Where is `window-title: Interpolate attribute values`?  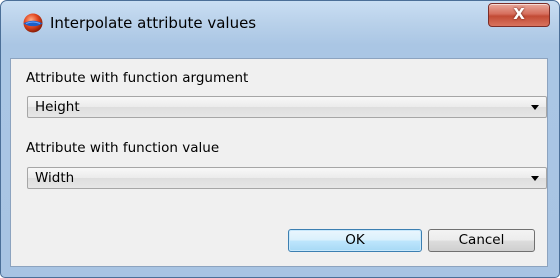 window-title: Interpolate attribute values is located at coordinates (153, 23).